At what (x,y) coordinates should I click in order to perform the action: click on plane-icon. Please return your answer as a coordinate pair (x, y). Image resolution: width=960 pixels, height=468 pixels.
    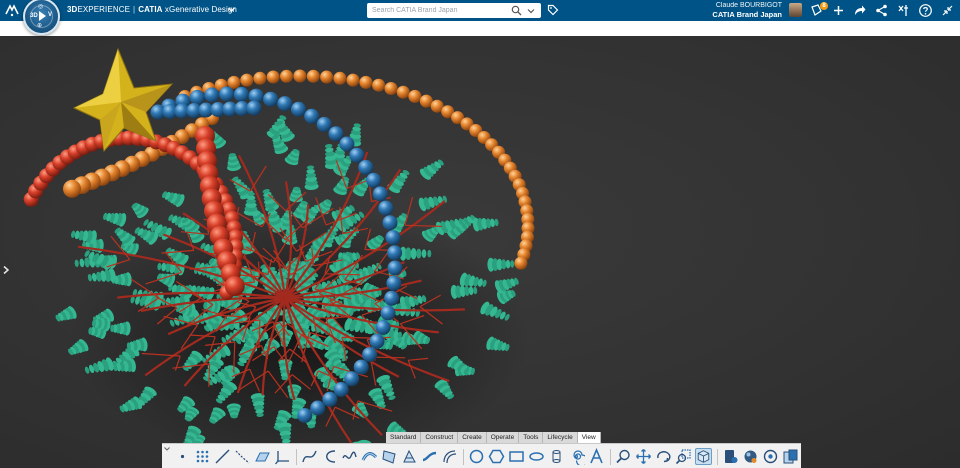
    Looking at the image, I should click on (262, 456).